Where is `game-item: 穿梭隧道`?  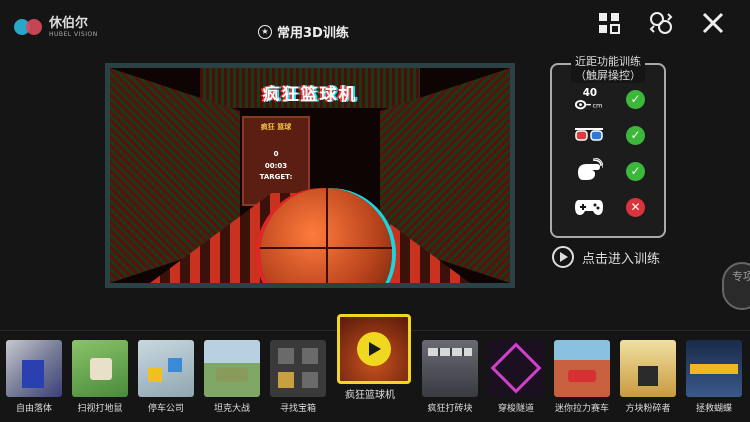 game-item: 穿梭隧道 is located at coordinates (516, 377).